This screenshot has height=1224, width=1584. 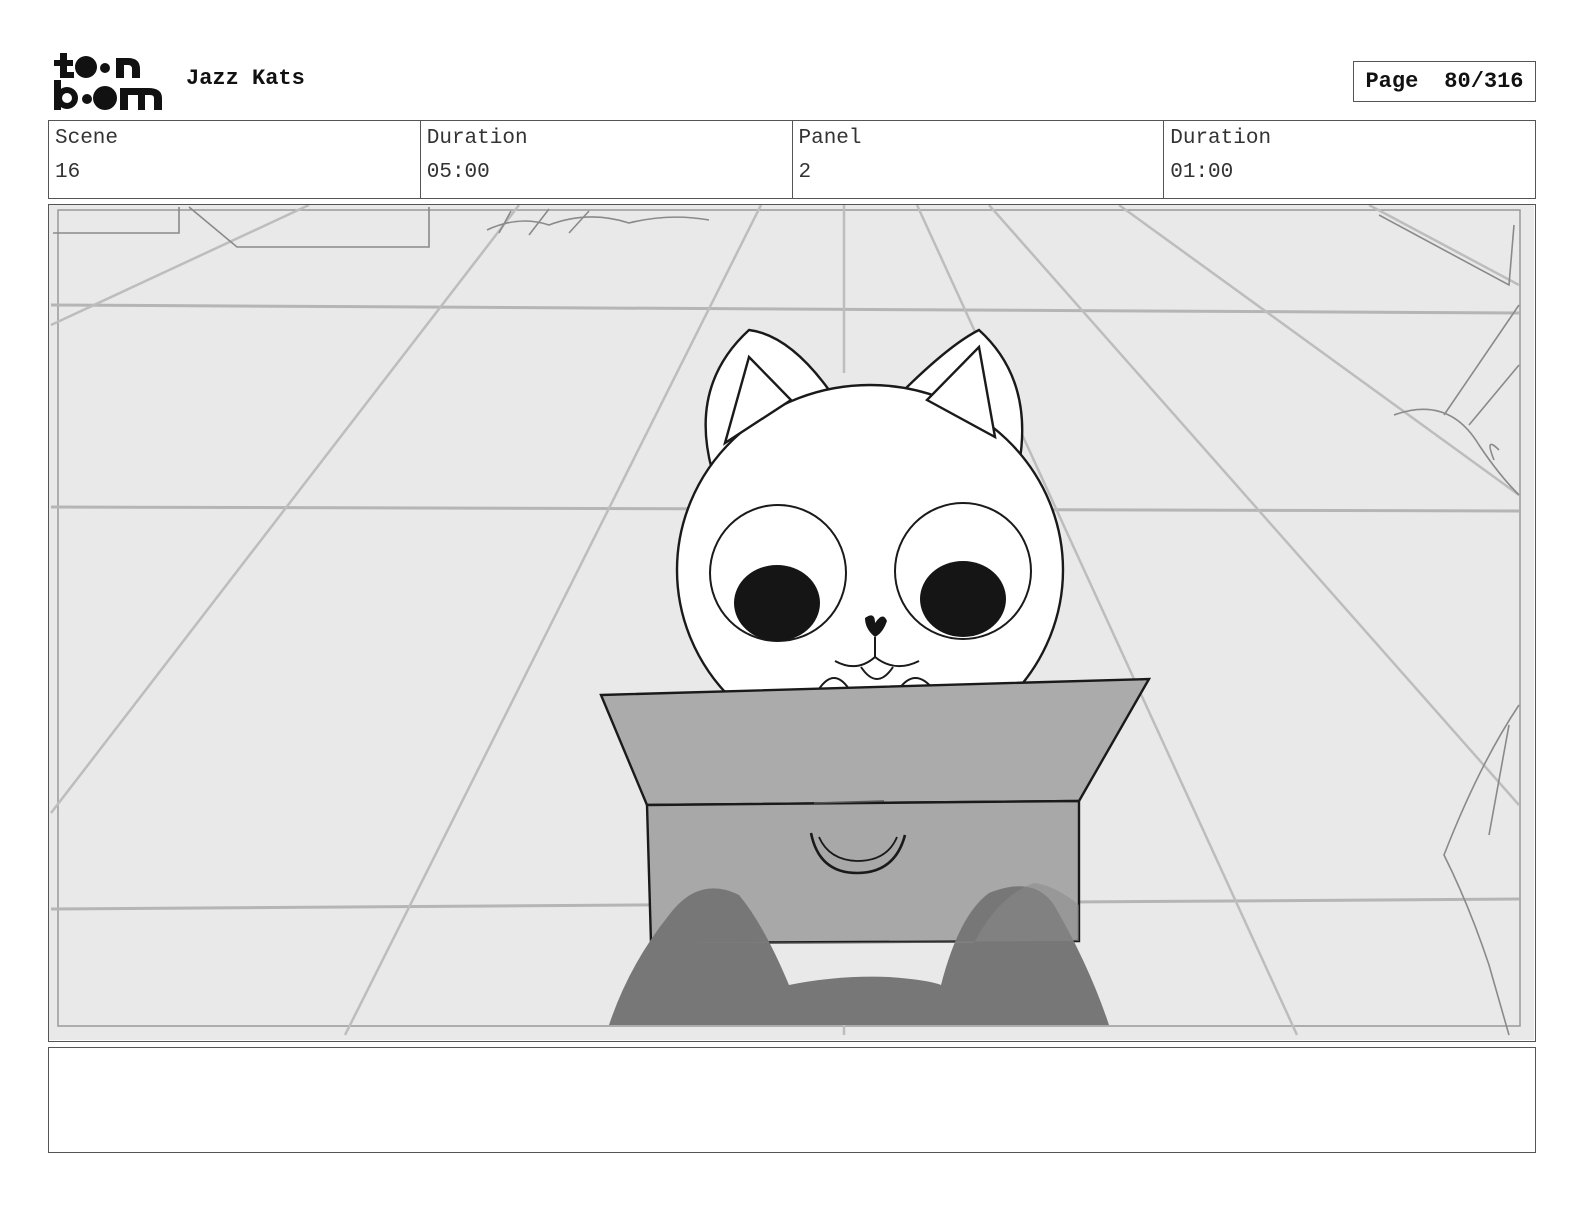 What do you see at coordinates (477, 138) in the screenshot?
I see `scene-duration-label: Duration` at bounding box center [477, 138].